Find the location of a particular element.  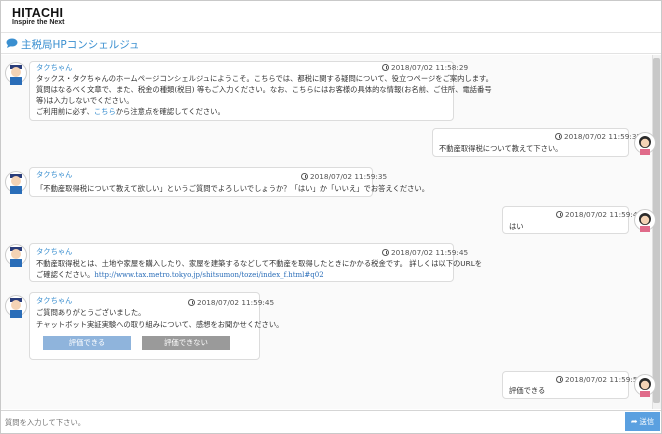

hitachi-logo: HITACHI is located at coordinates (38, 13).